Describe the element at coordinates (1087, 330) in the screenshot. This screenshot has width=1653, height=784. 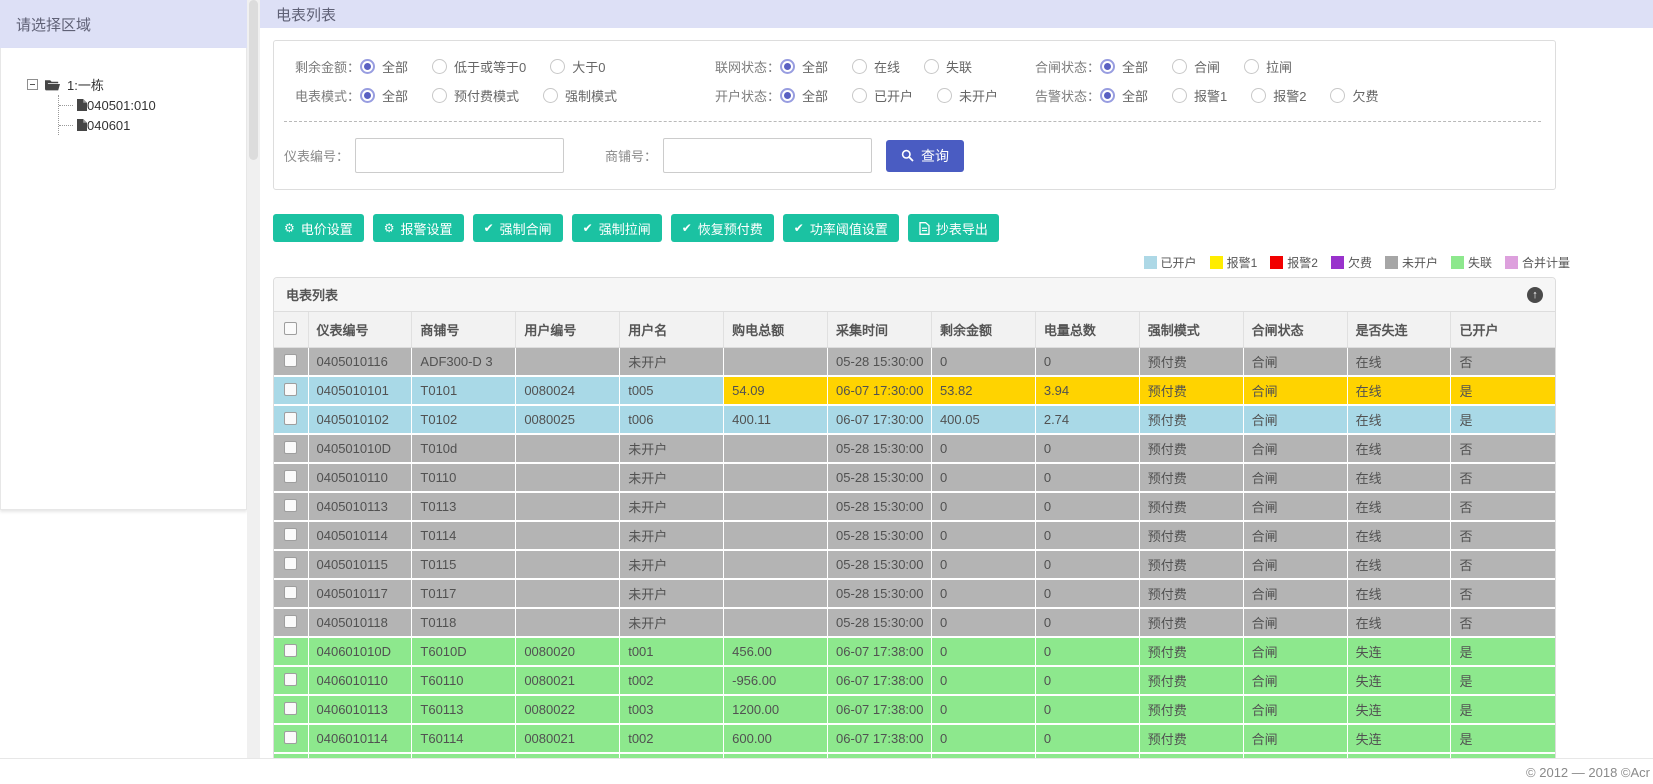
I see `column-header: 电量总数` at that location.